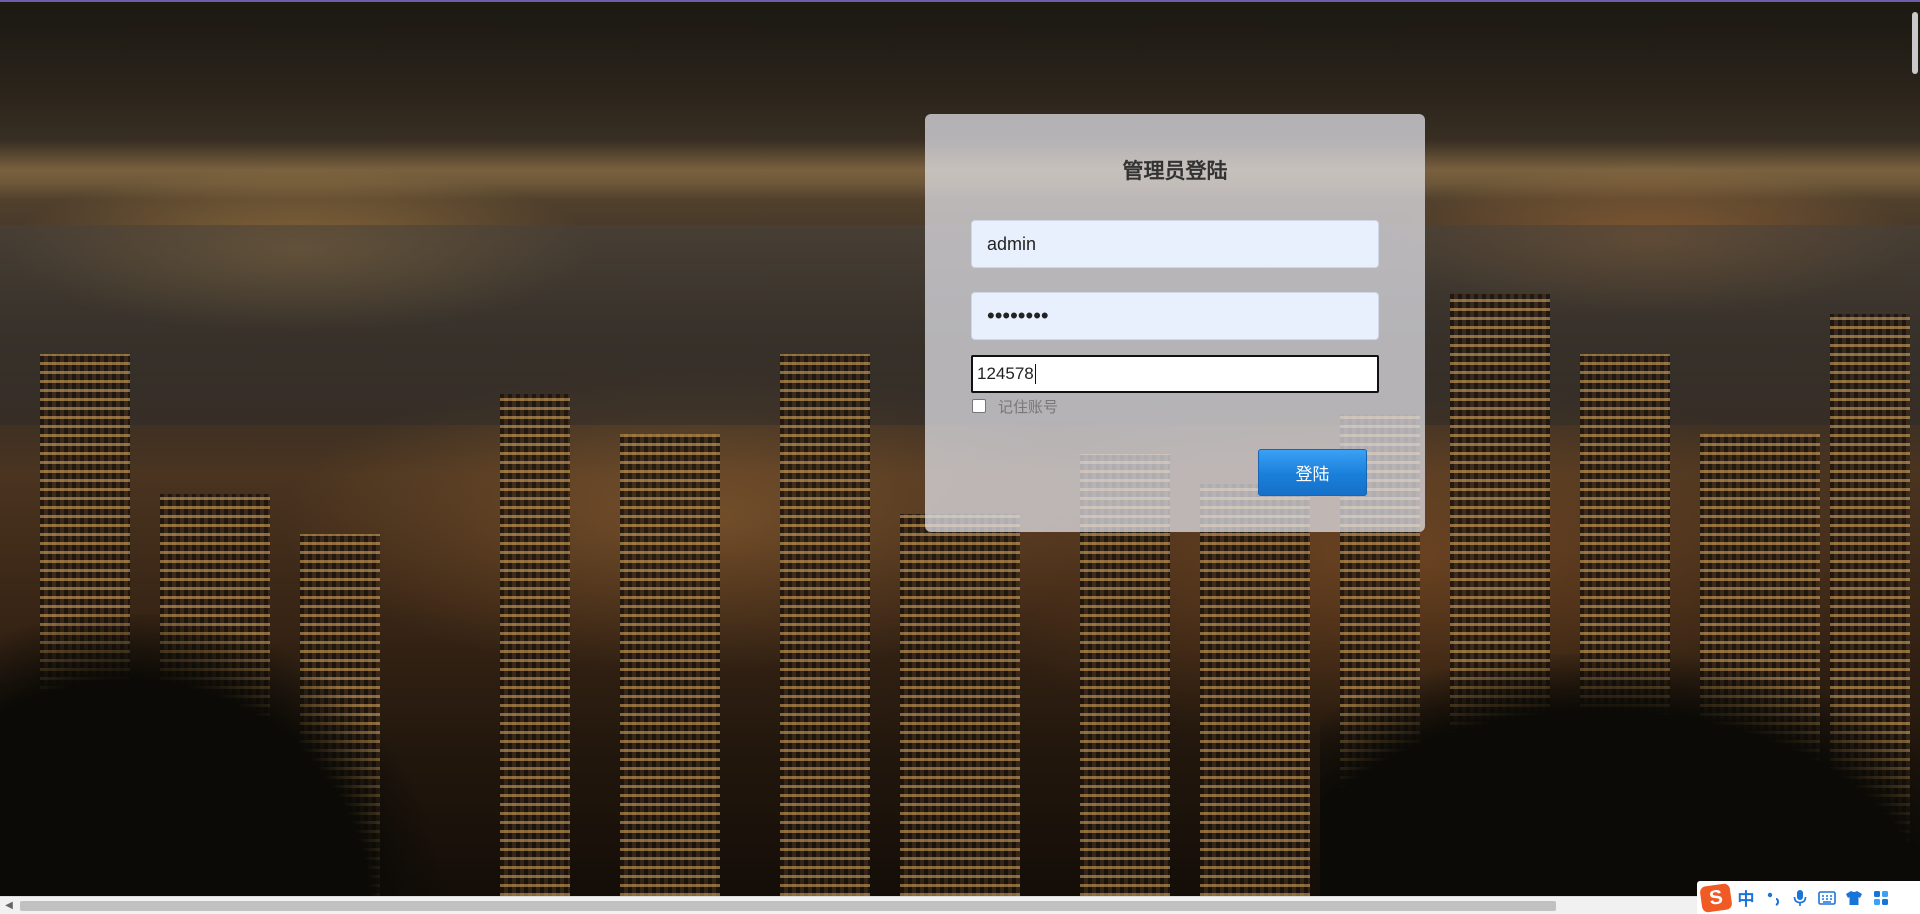 Image resolution: width=1920 pixels, height=914 pixels. What do you see at coordinates (1716, 897) in the screenshot?
I see `sogou-logo-icon: S` at bounding box center [1716, 897].